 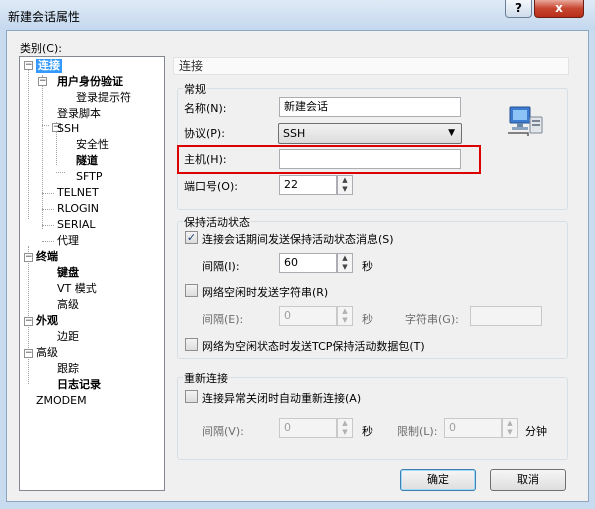 I want to click on interval-label: 间隔(I):, so click(x=221, y=266).